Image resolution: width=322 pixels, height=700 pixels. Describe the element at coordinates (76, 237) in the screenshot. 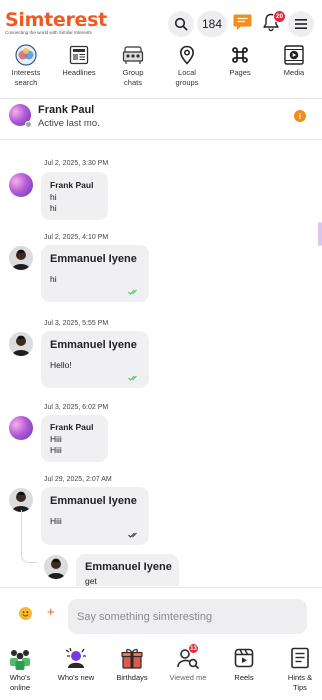

I see `message-timestamp: Jul 2, 2025, 4:10 PM` at that location.